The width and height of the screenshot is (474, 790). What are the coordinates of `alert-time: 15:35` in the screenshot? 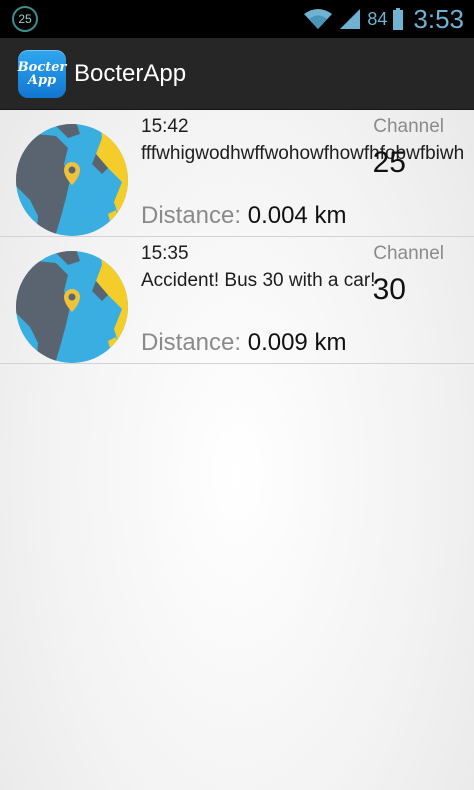 It's located at (165, 253).